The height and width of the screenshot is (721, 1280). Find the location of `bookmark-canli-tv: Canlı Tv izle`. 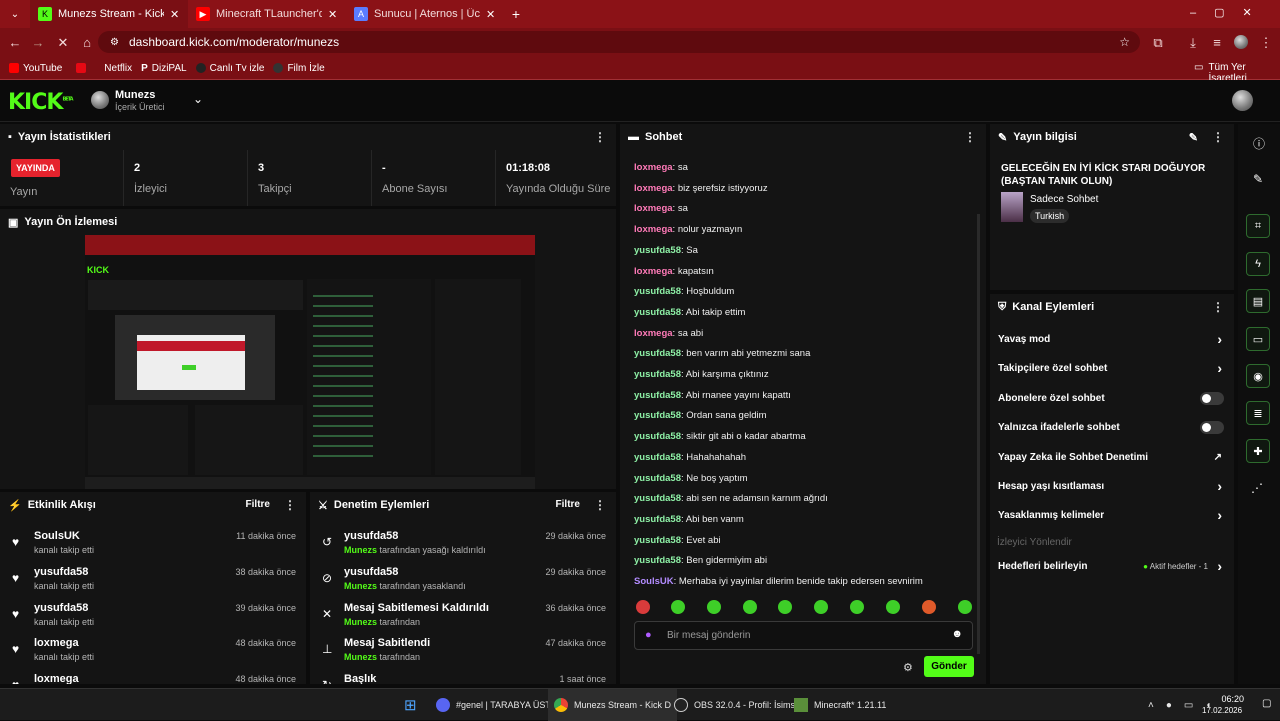

bookmark-canli-tv: Canlı Tv izle is located at coordinates (229, 68).